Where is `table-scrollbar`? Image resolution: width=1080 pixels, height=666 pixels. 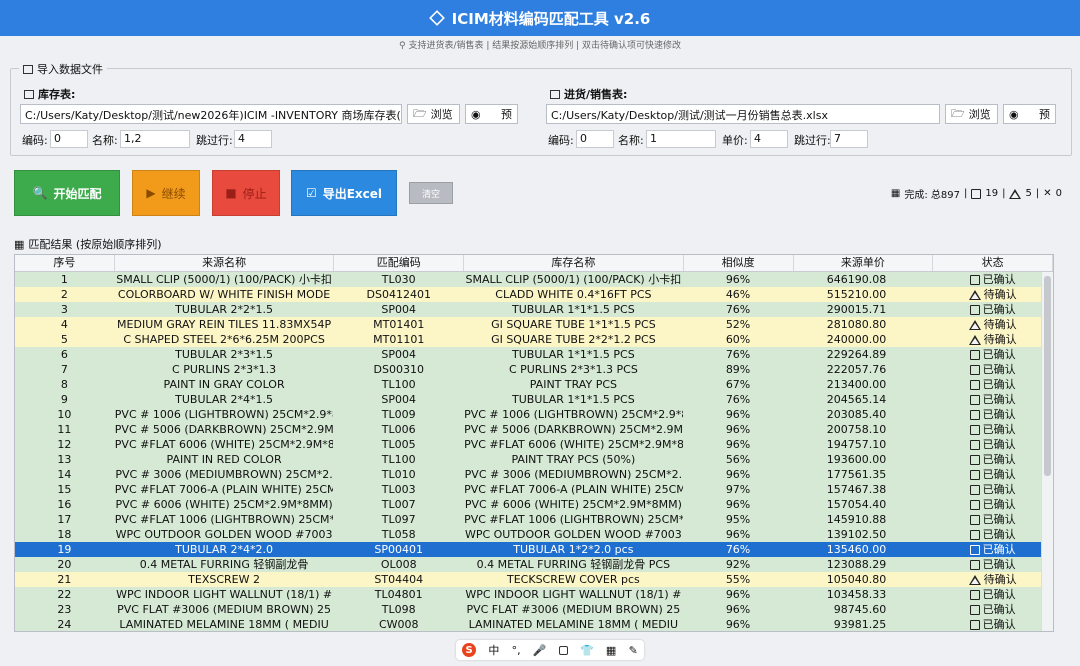 table-scrollbar is located at coordinates (1047, 451).